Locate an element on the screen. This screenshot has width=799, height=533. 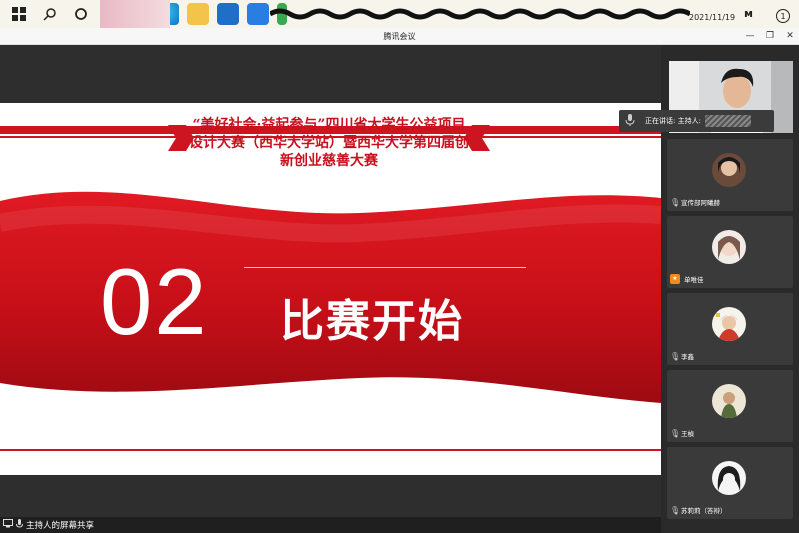
task-view-icon is located at coordinates (81, 14).